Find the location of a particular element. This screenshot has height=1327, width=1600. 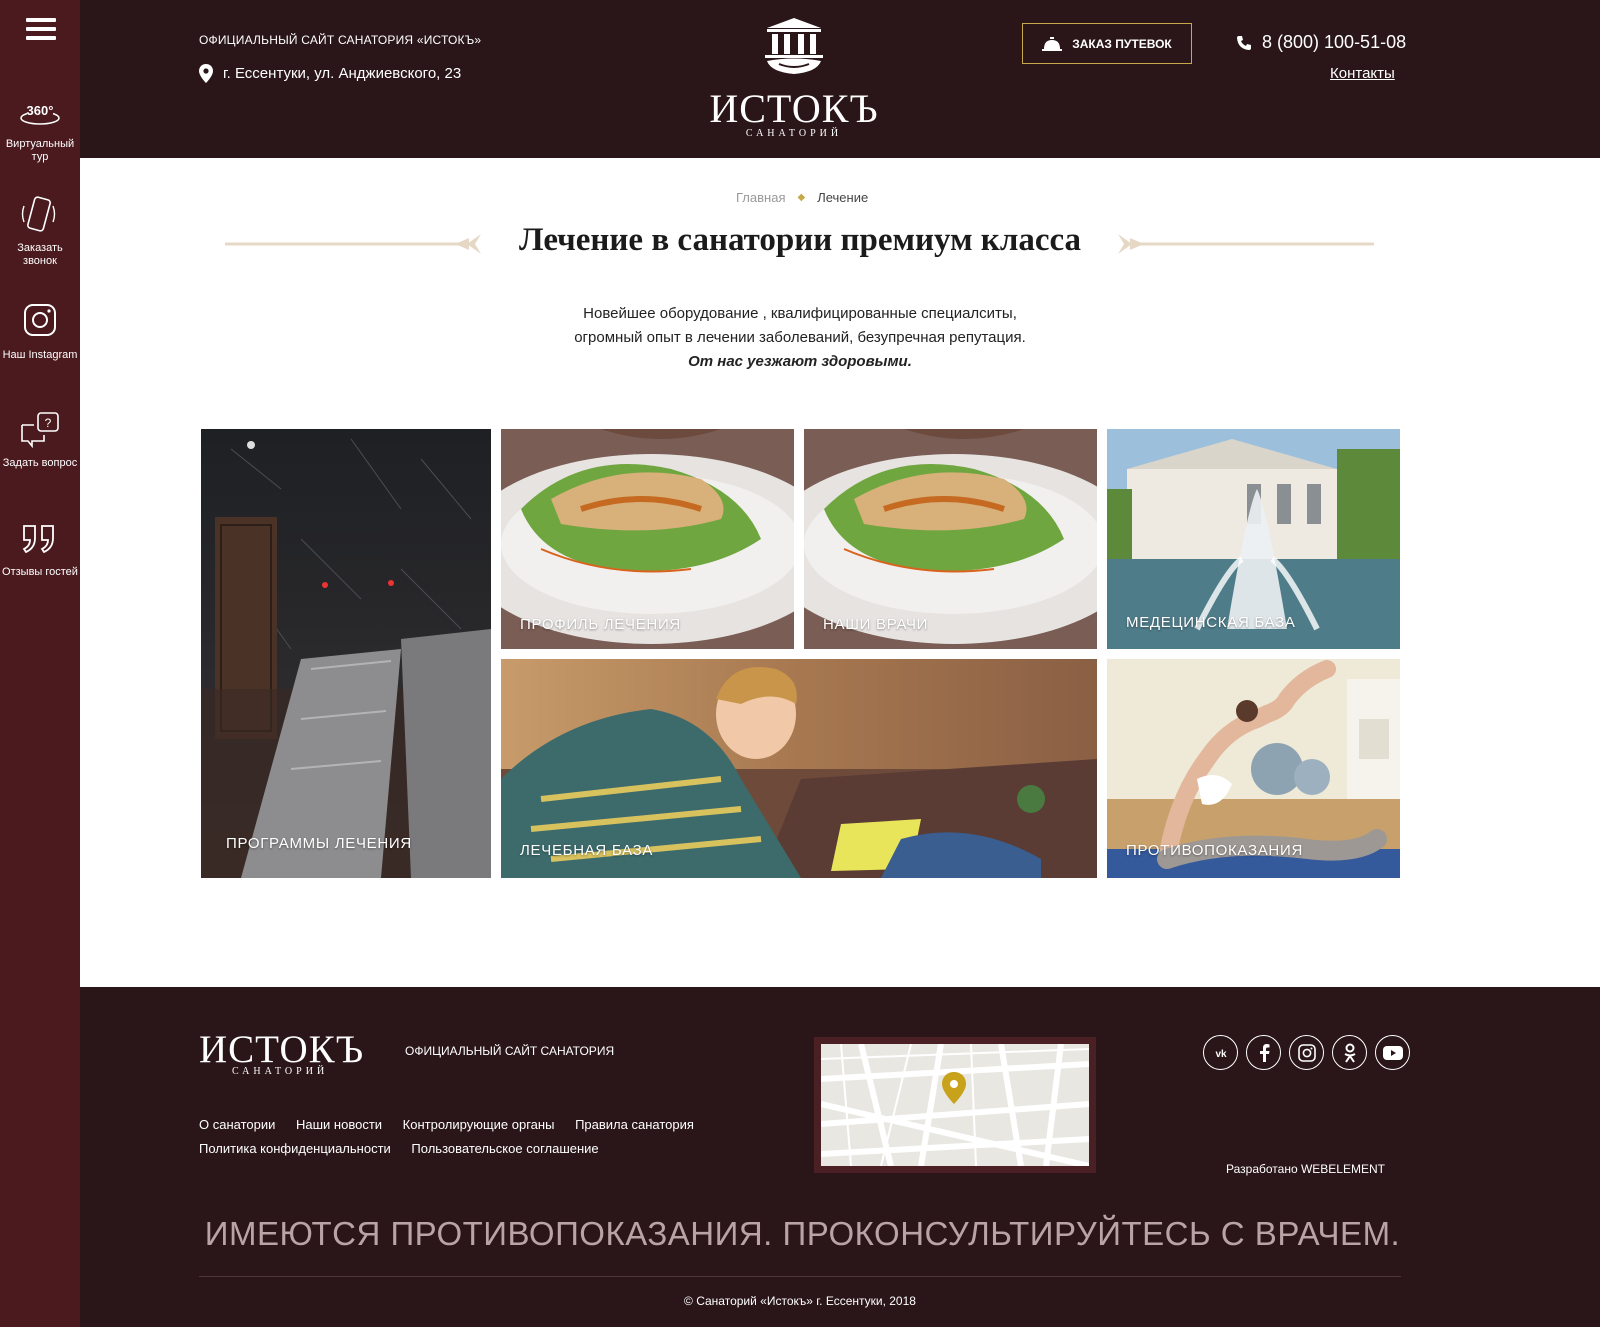

tile-treatment-profile: ПРОФИЛЬ ЛЕЧЕНИЯ is located at coordinates (647, 539).